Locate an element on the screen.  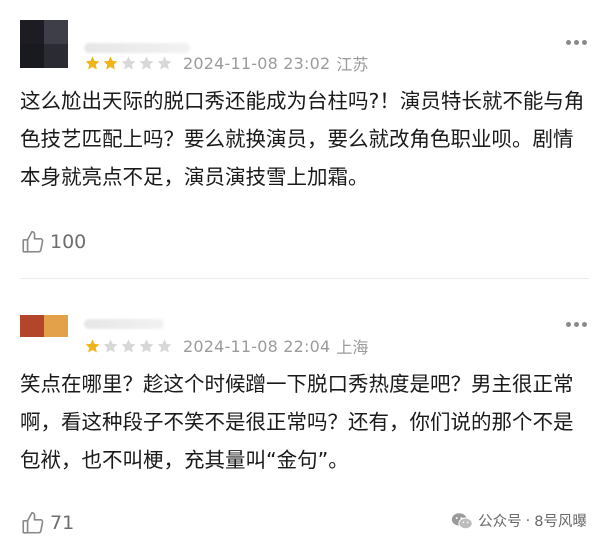
watermark-account: 8号风曝 is located at coordinates (560, 522).